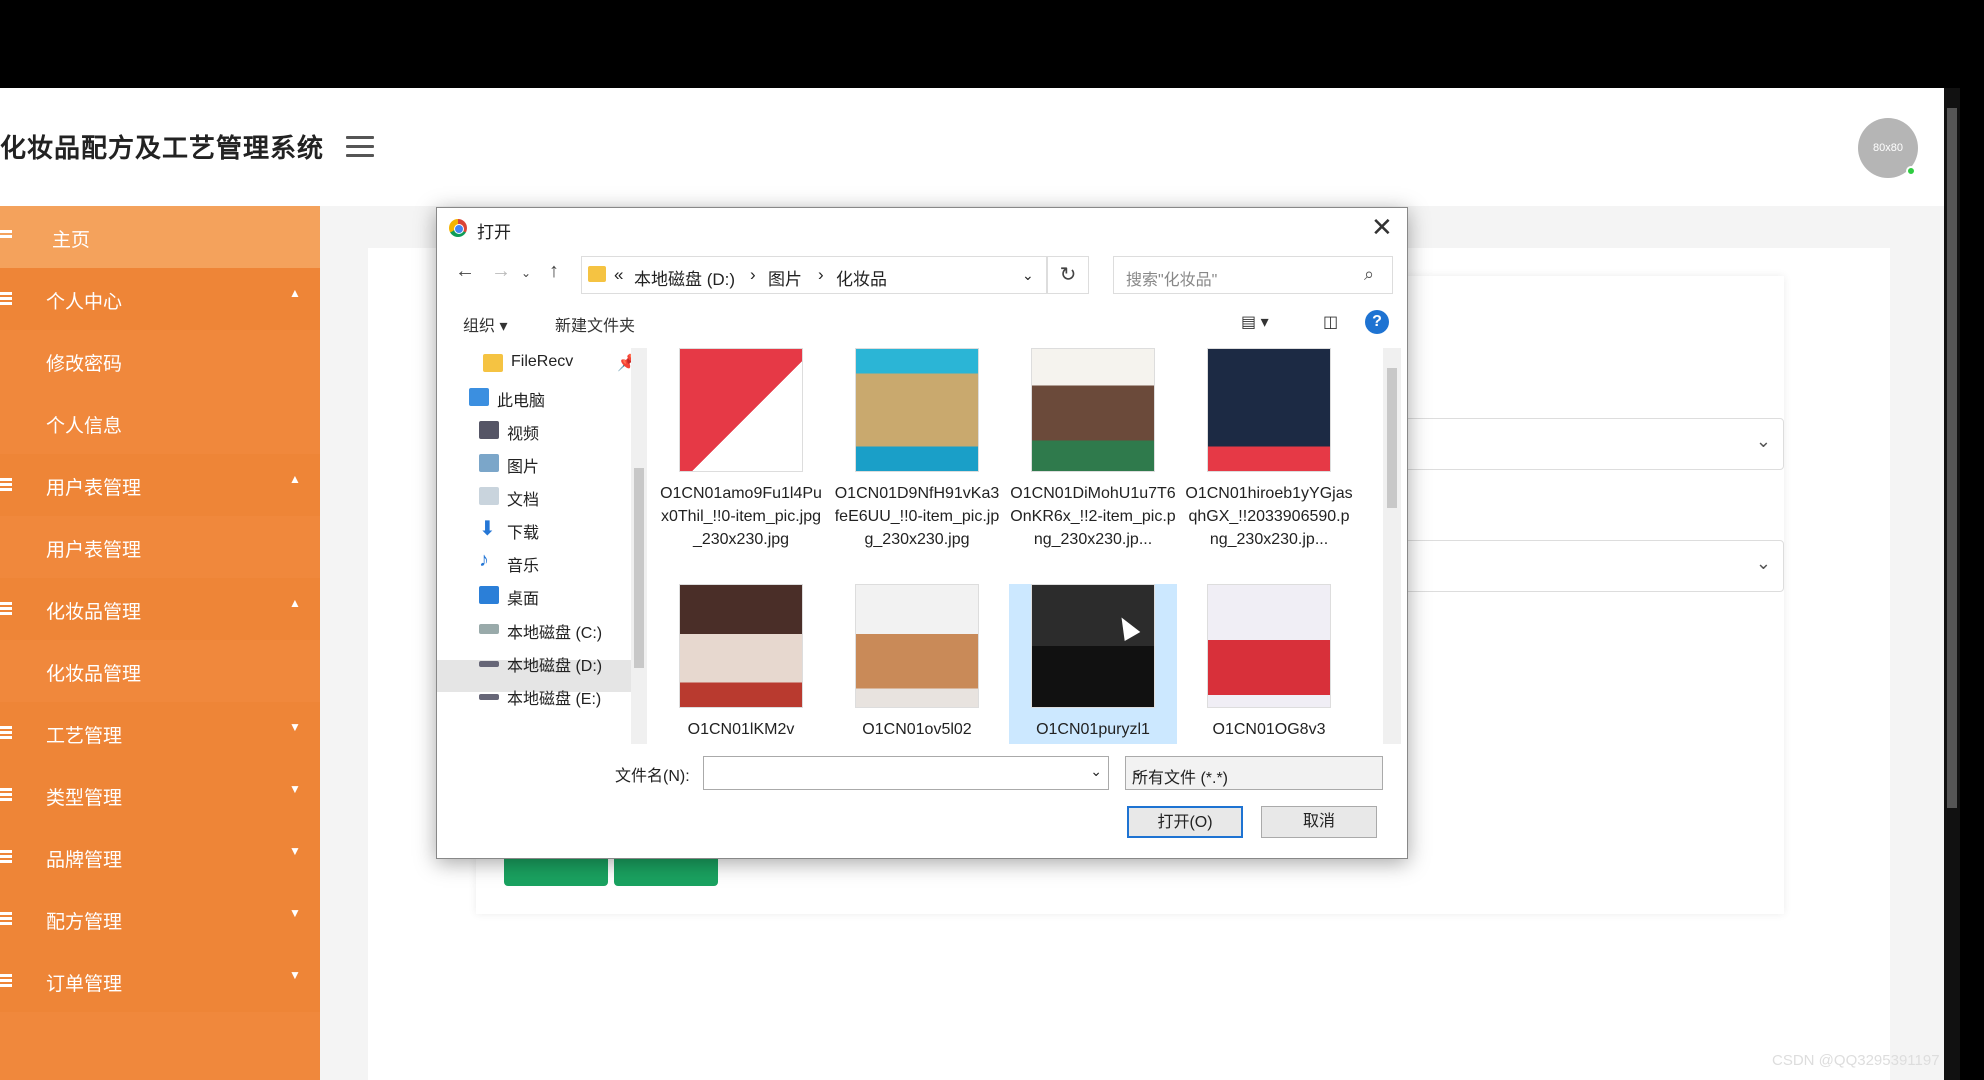 The height and width of the screenshot is (1080, 1984). What do you see at coordinates (906, 773) in the screenshot?
I see `filename-input: ⌄` at bounding box center [906, 773].